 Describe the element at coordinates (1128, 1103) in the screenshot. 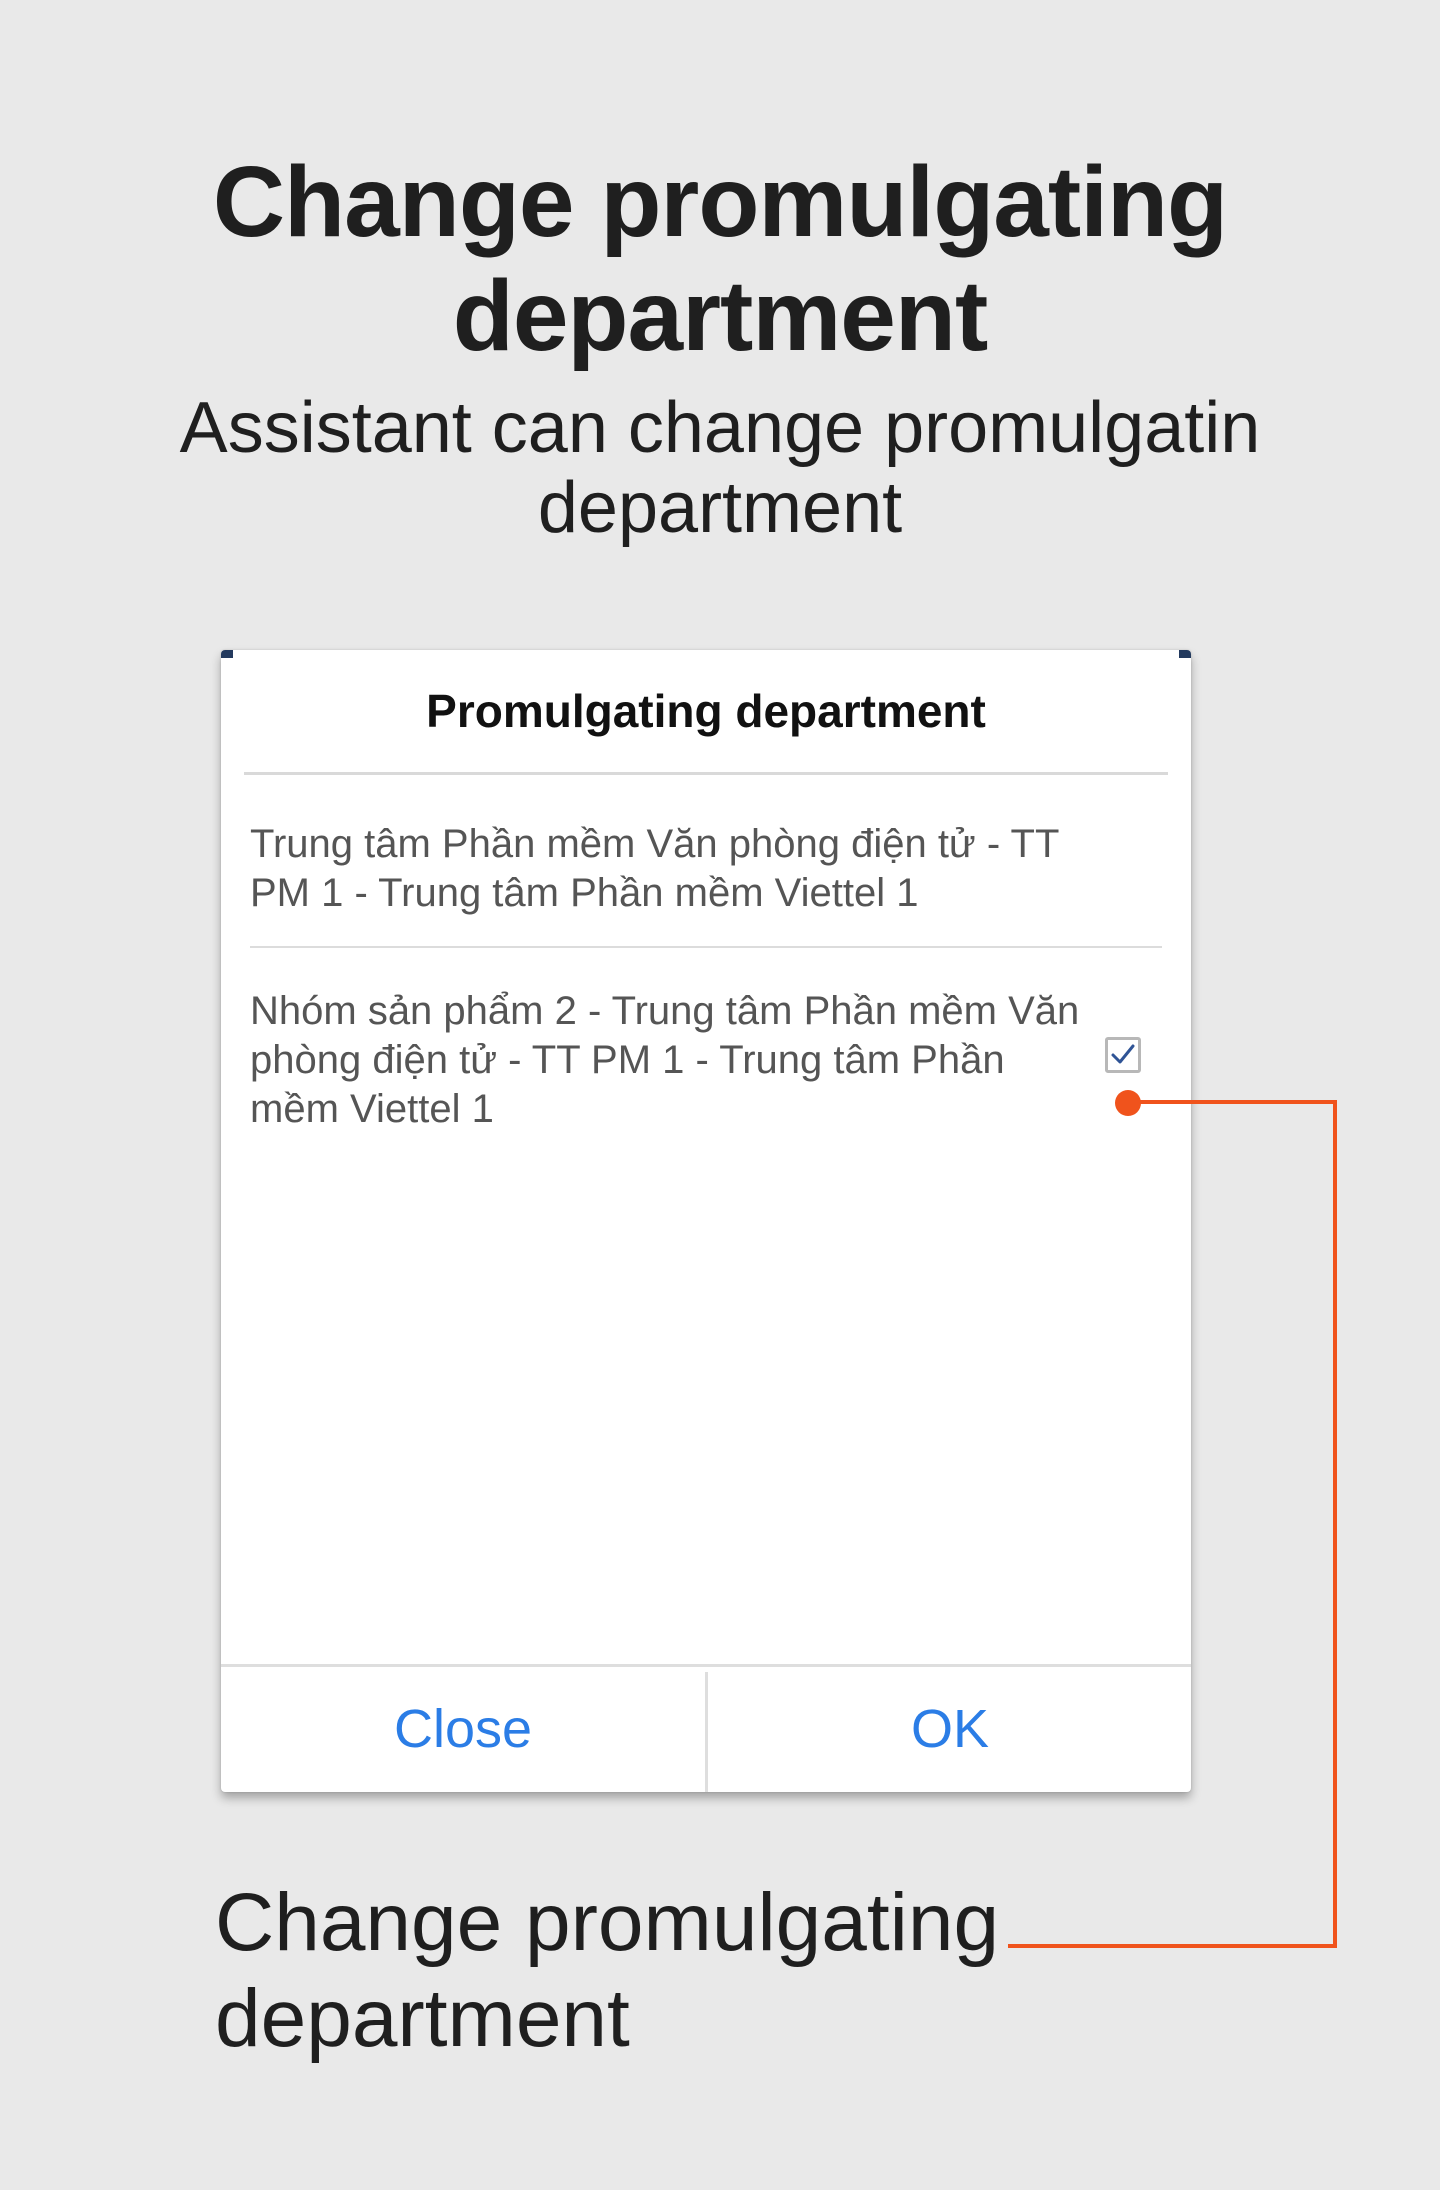

I see `callout-dot` at that location.